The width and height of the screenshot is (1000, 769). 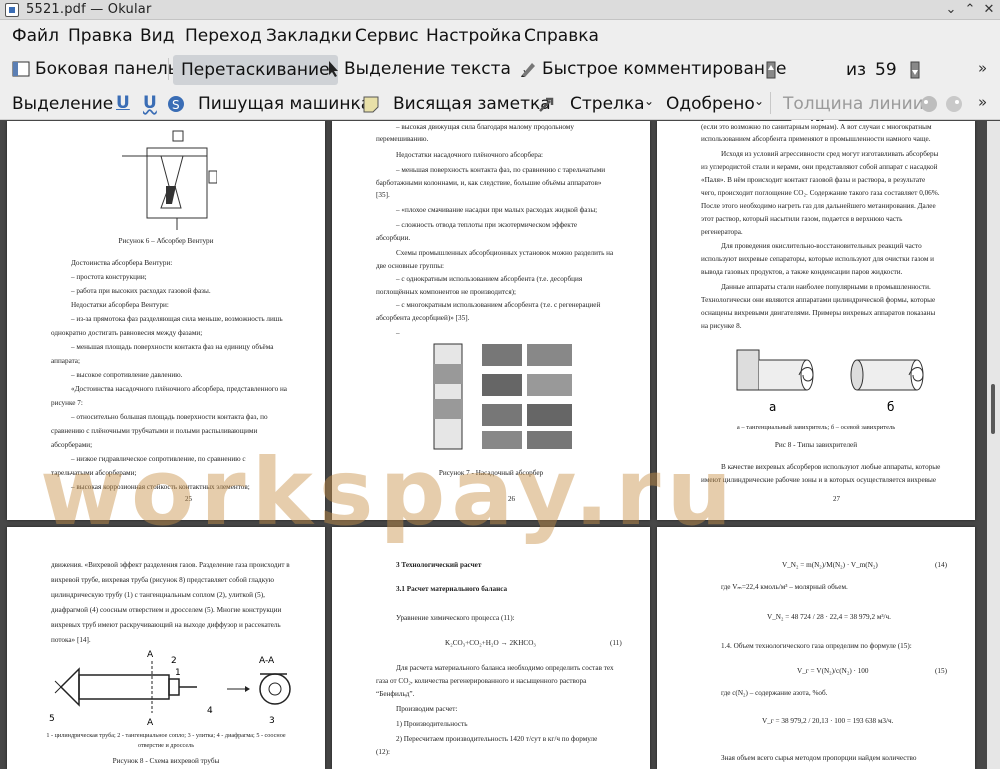 What do you see at coordinates (188, 499) in the screenshot?
I see `page-number: 25` at bounding box center [188, 499].